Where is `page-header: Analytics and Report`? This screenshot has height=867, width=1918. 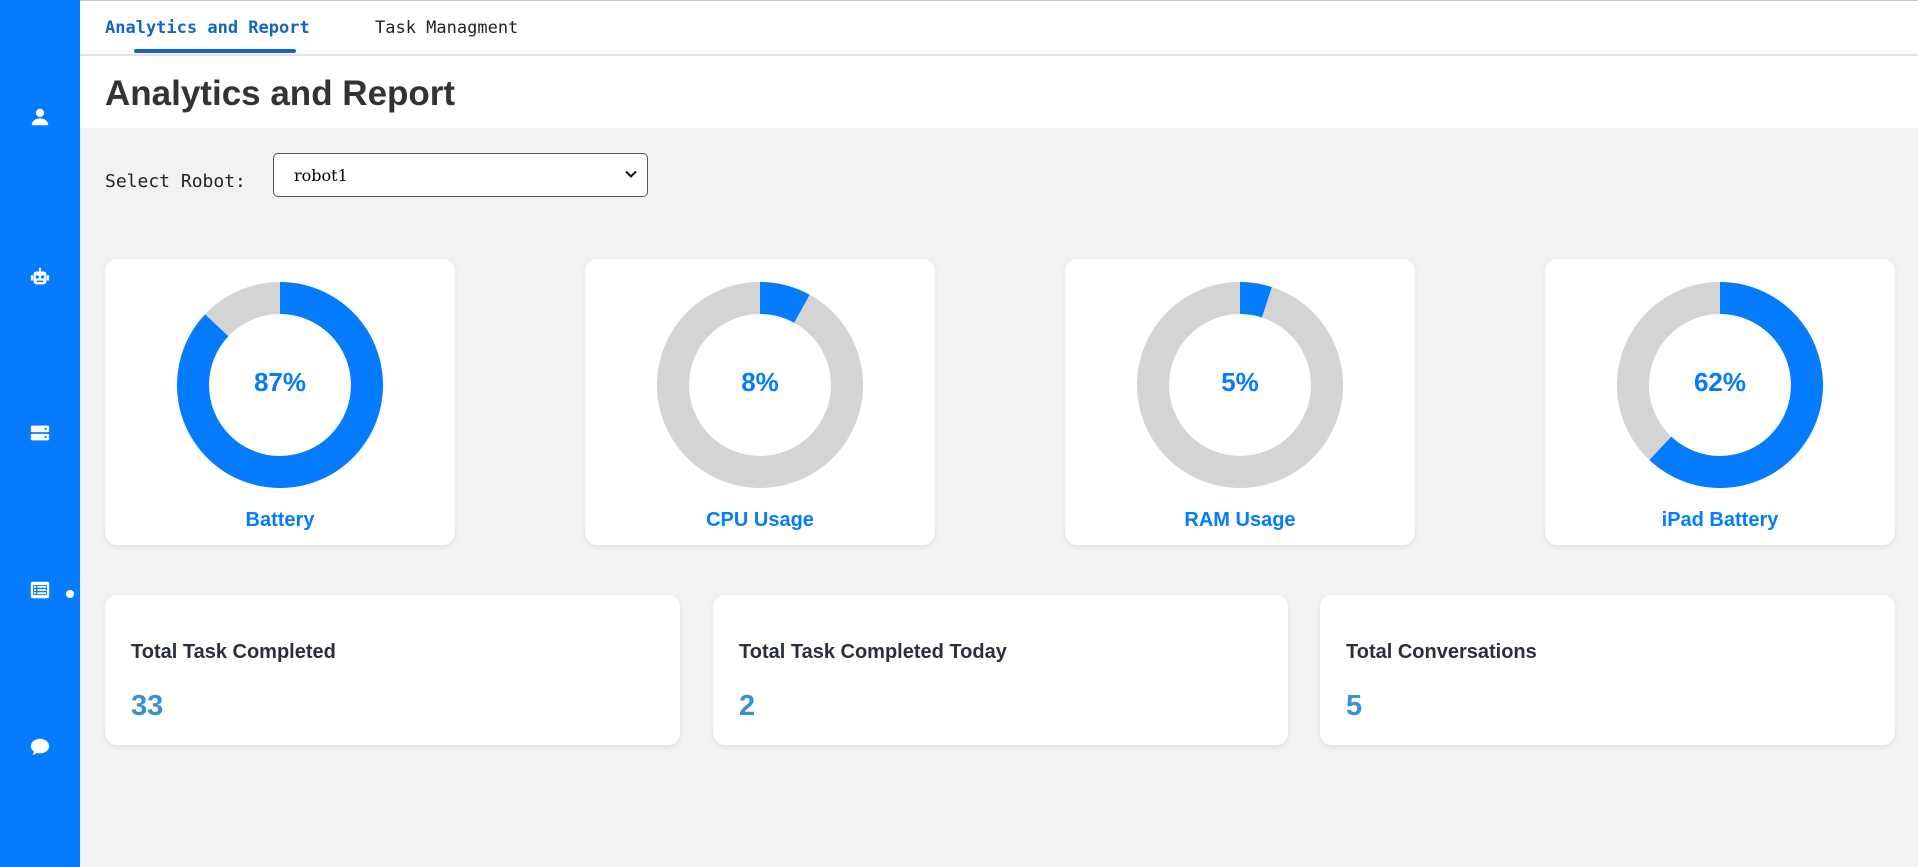 page-header: Analytics and Report is located at coordinates (999, 92).